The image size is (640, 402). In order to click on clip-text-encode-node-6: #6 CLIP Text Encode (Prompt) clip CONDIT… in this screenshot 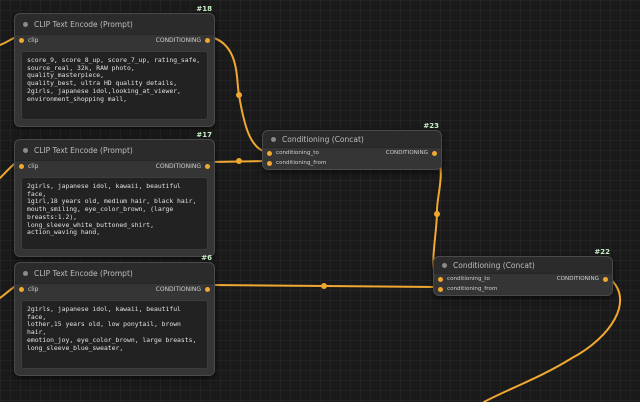, I will do `click(114, 315)`.